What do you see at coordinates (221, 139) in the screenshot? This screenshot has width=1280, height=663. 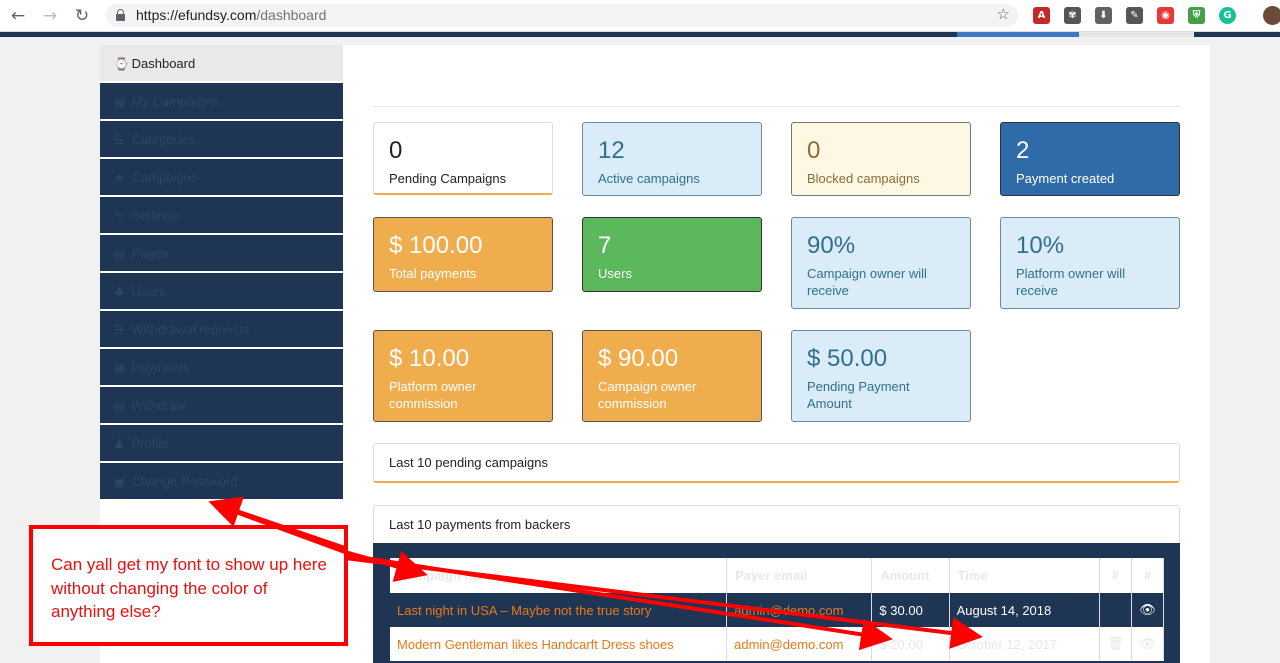 I see `sidebar-item-categories: ☰ Categories` at bounding box center [221, 139].